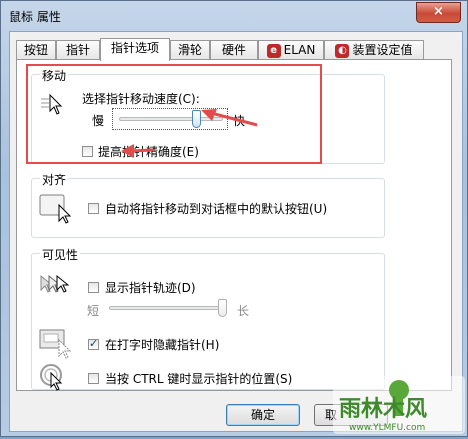 This screenshot has width=468, height=439. I want to click on tab-pointers: 指针, so click(78, 49).